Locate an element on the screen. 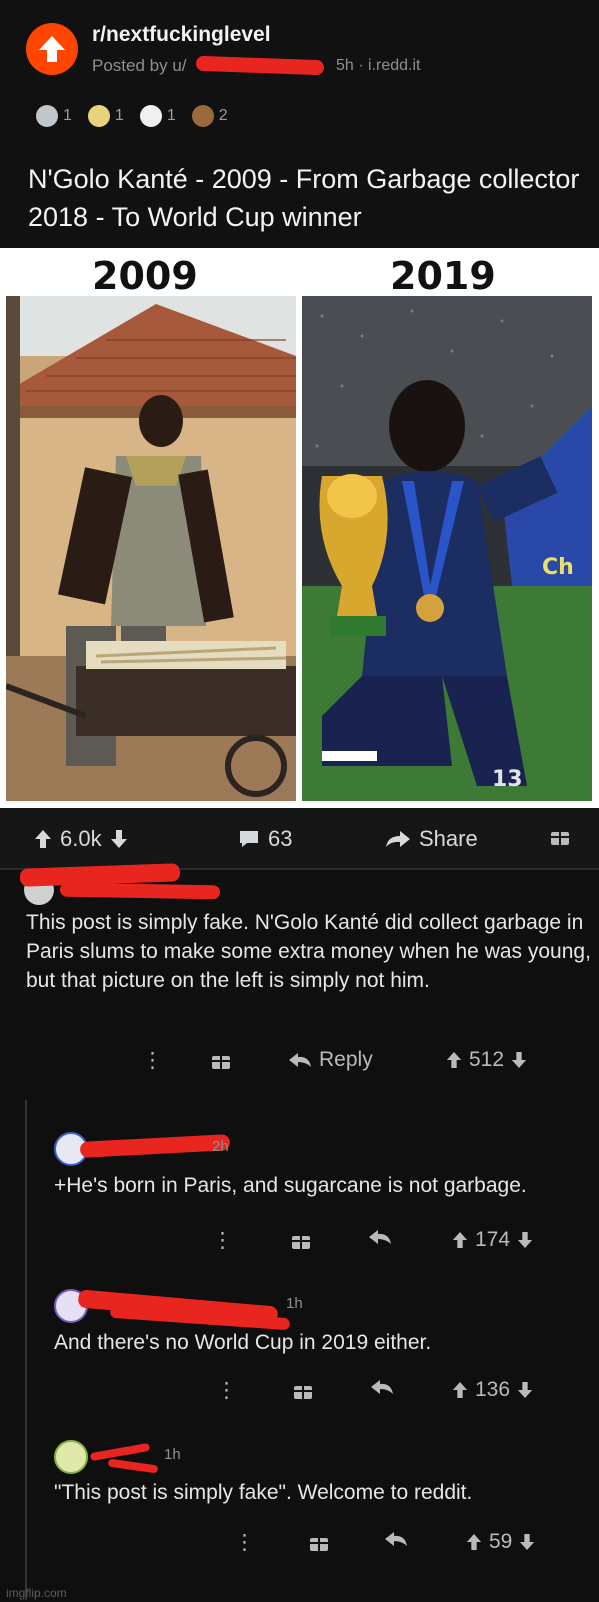 This screenshot has width=599, height=1602. comment-vote-count: 174 is located at coordinates (493, 1239).